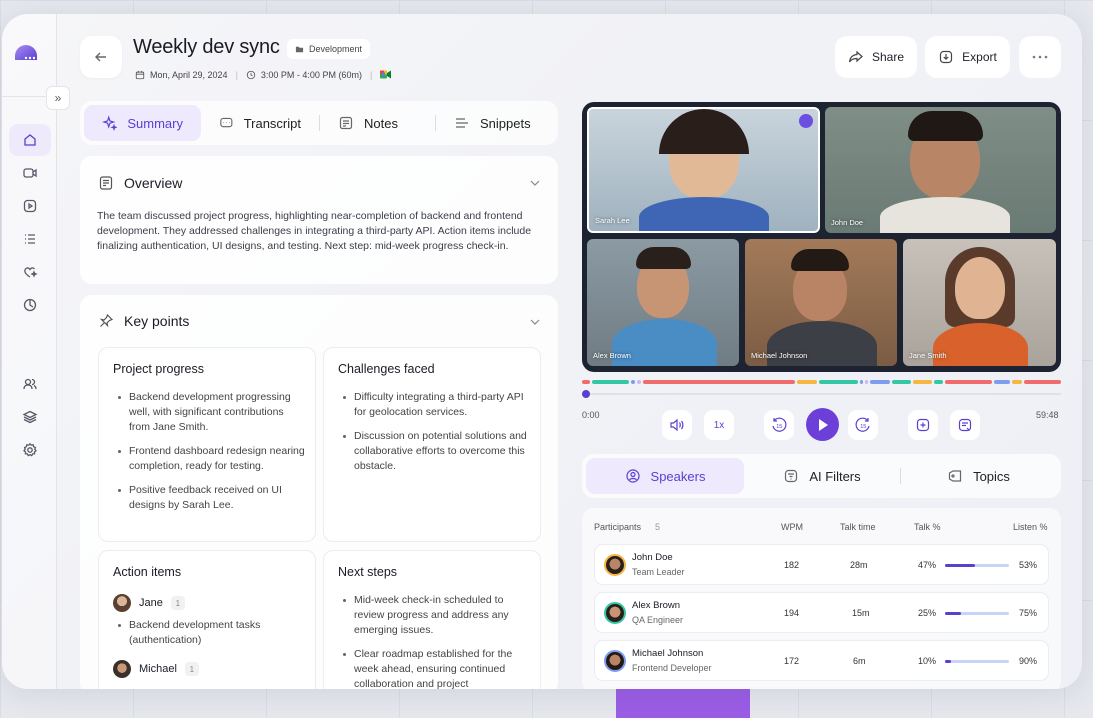 This screenshot has height=718, width=1093. I want to click on video-icon, so click(30, 173).